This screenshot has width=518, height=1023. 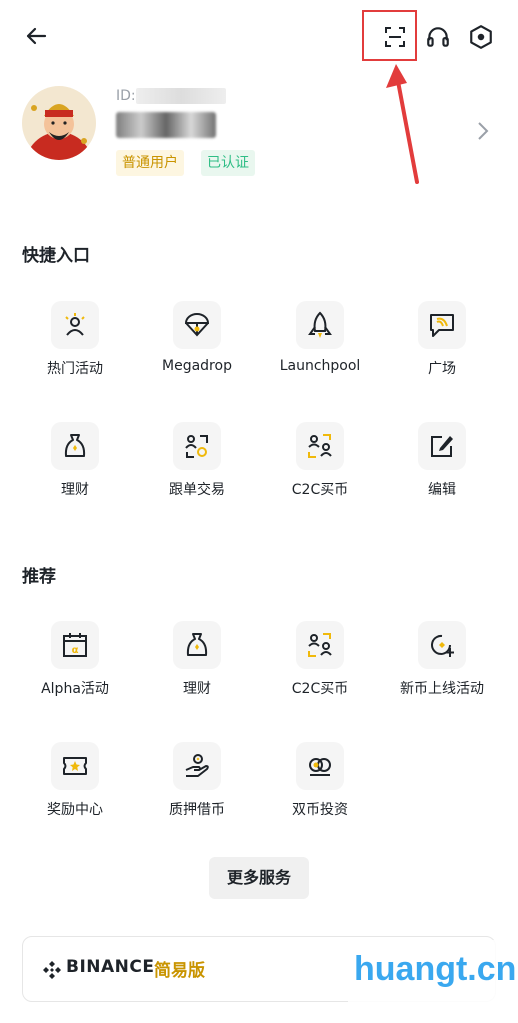 I want to click on recommend-item-loan: 质押借币, so click(x=197, y=787).